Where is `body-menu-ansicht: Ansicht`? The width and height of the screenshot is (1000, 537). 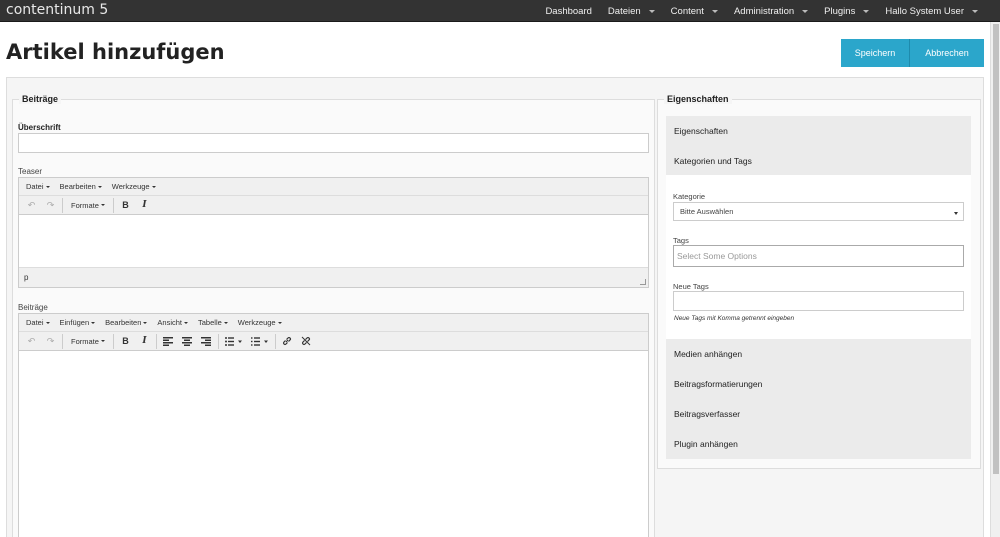 body-menu-ansicht: Ansicht is located at coordinates (172, 322).